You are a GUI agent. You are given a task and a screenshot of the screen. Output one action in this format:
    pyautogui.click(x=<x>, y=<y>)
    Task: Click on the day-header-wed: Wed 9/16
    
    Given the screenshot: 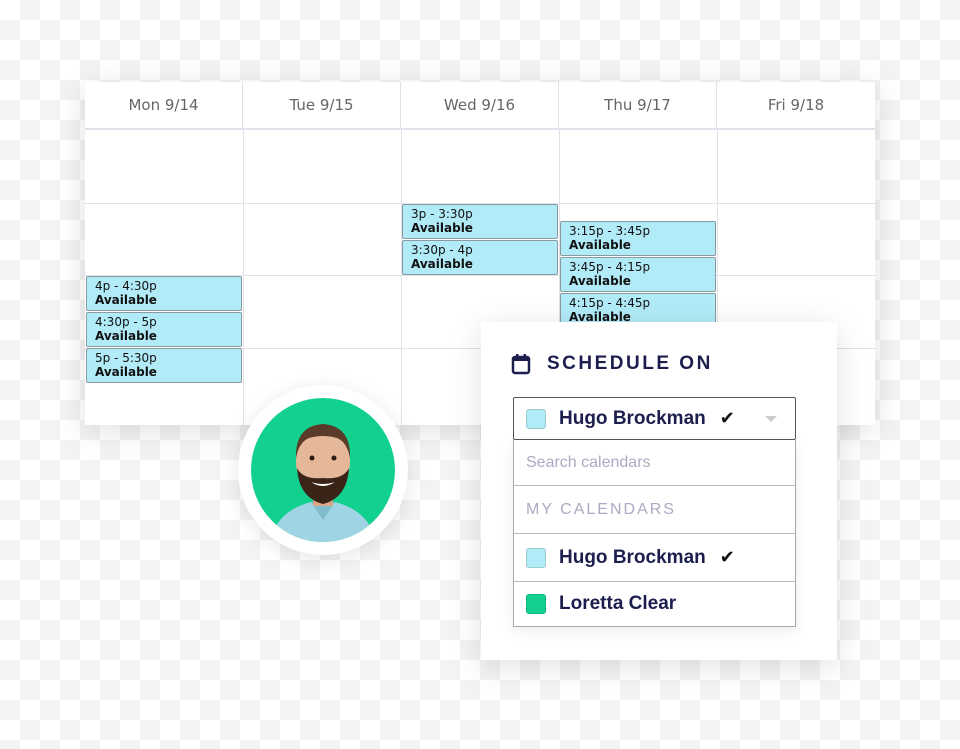 What is the action you would take?
    pyautogui.click(x=480, y=106)
    